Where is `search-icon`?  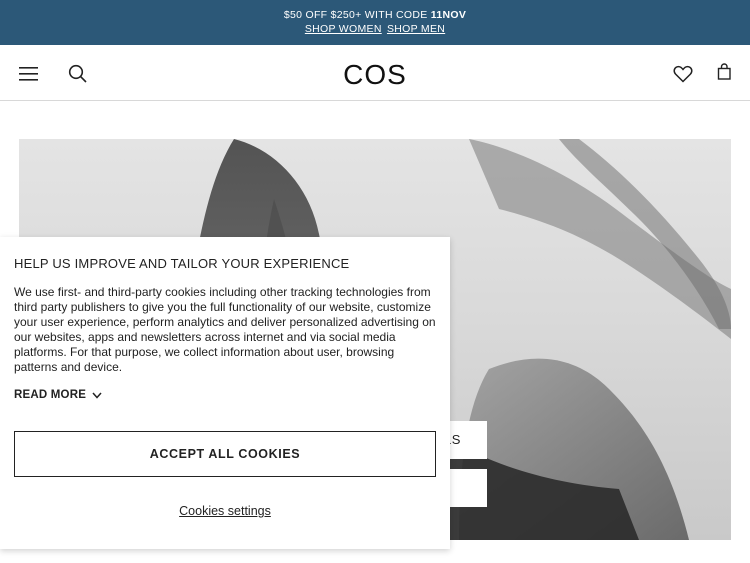
search-icon is located at coordinates (78, 74).